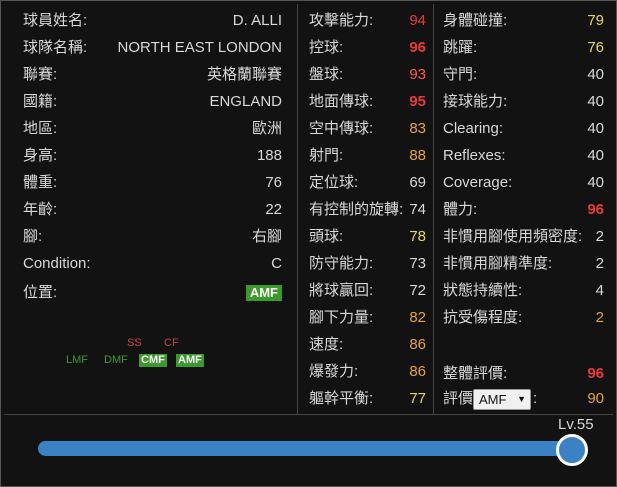 The width and height of the screenshot is (617, 487). What do you see at coordinates (595, 398) in the screenshot?
I see `rating-value: 90` at bounding box center [595, 398].